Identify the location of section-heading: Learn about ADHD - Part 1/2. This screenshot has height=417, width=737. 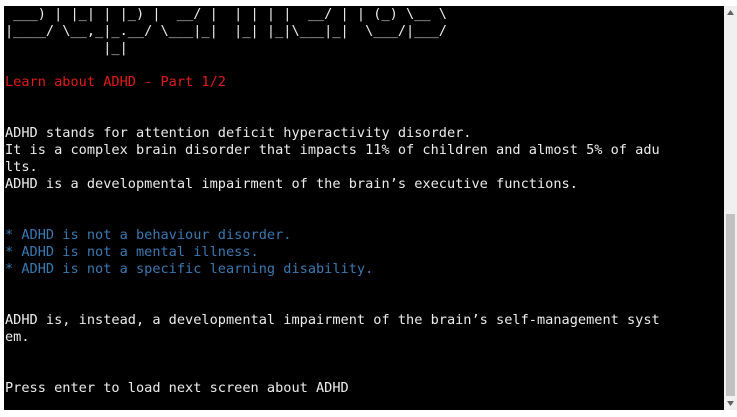
(115, 82).